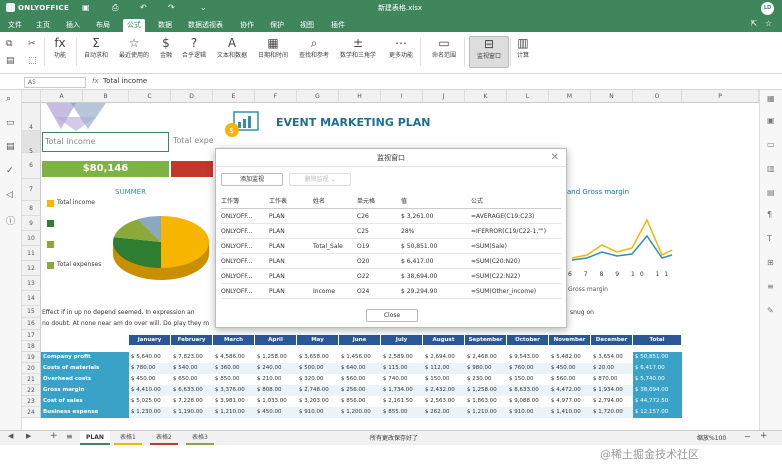 The image size is (782, 467). What do you see at coordinates (657, 379) in the screenshot?
I see `table-cell: $ 5,740.00` at bounding box center [657, 379].